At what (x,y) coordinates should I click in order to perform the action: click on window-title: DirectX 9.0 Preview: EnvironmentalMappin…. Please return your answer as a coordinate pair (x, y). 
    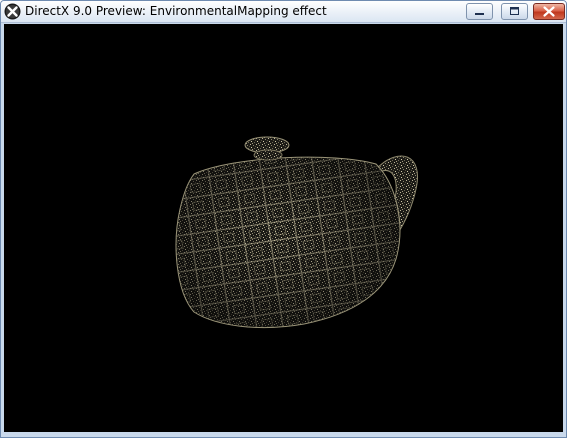
    Looking at the image, I should click on (176, 11).